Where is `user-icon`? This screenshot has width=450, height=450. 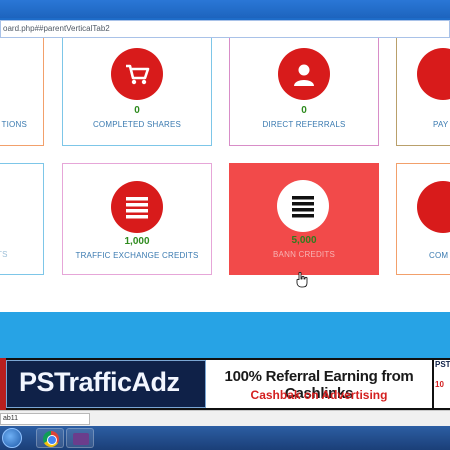 user-icon is located at coordinates (304, 75).